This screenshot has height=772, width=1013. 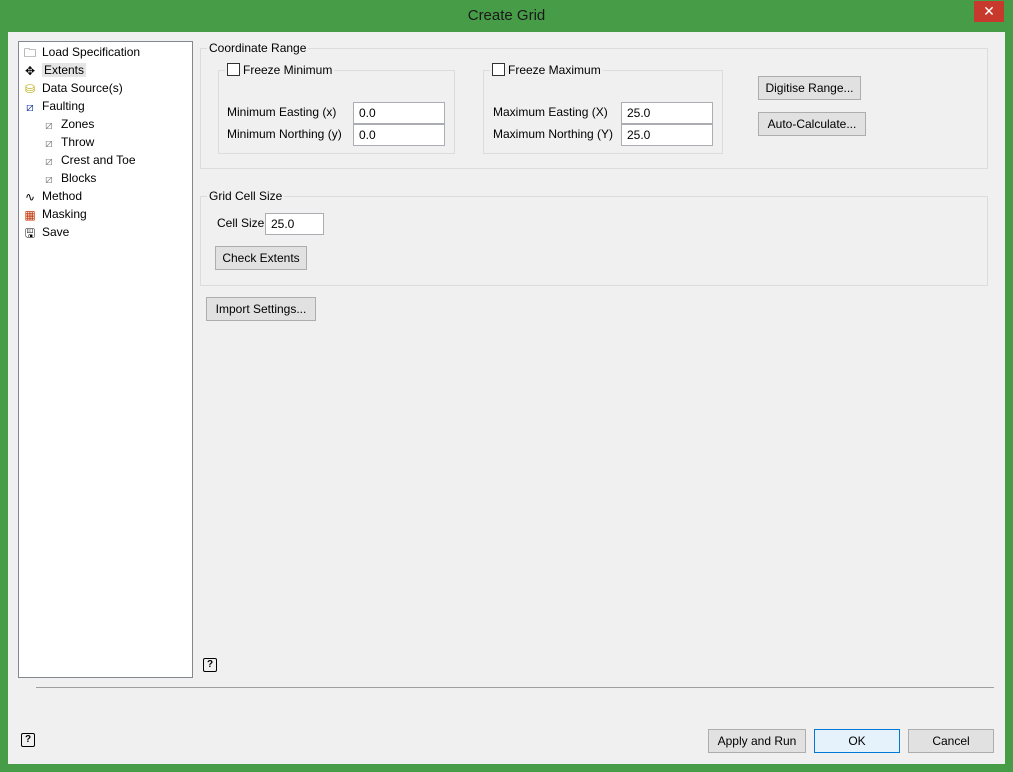 I want to click on tree-item-extents: ✥ Extents, so click(x=54, y=70).